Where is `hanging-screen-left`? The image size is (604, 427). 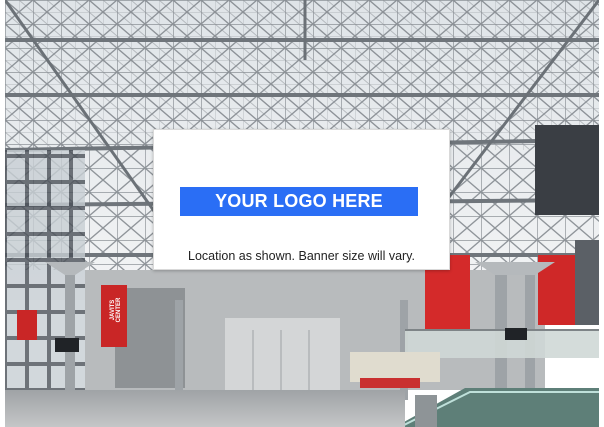 hanging-screen-left is located at coordinates (67, 345).